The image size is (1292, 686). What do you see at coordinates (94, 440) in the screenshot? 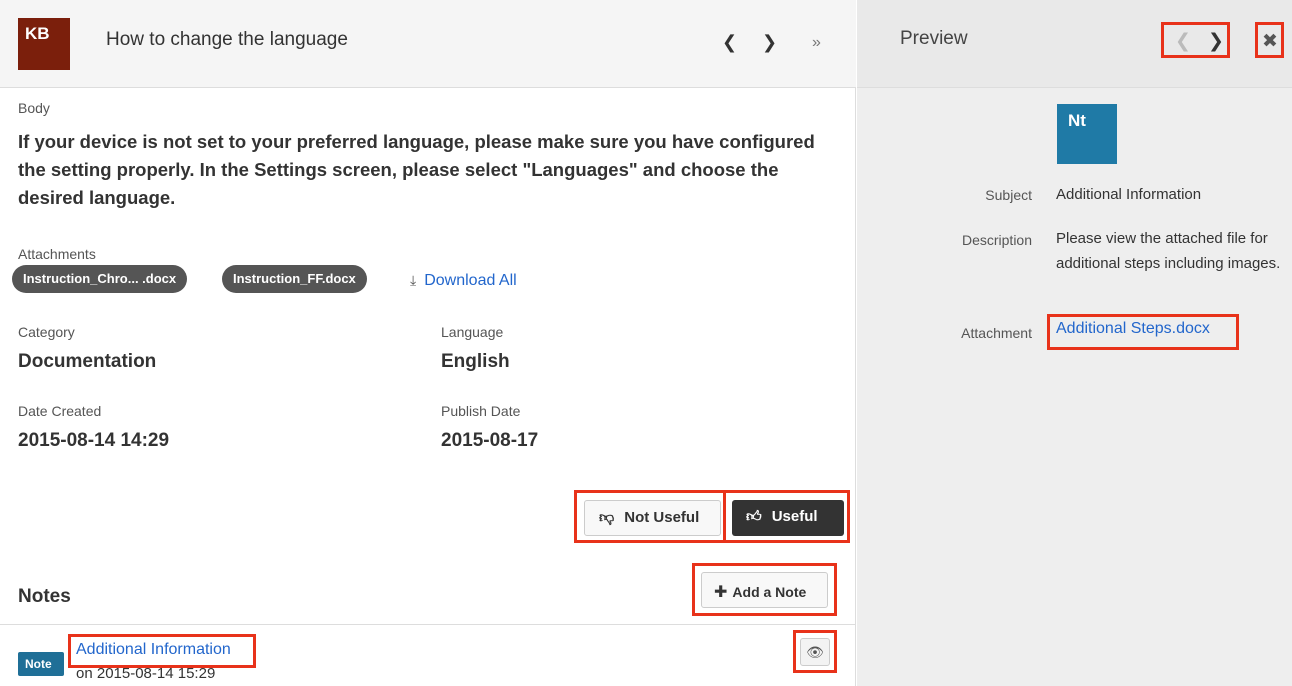
I see `date-created-value: 2015-08-14 14:29` at bounding box center [94, 440].